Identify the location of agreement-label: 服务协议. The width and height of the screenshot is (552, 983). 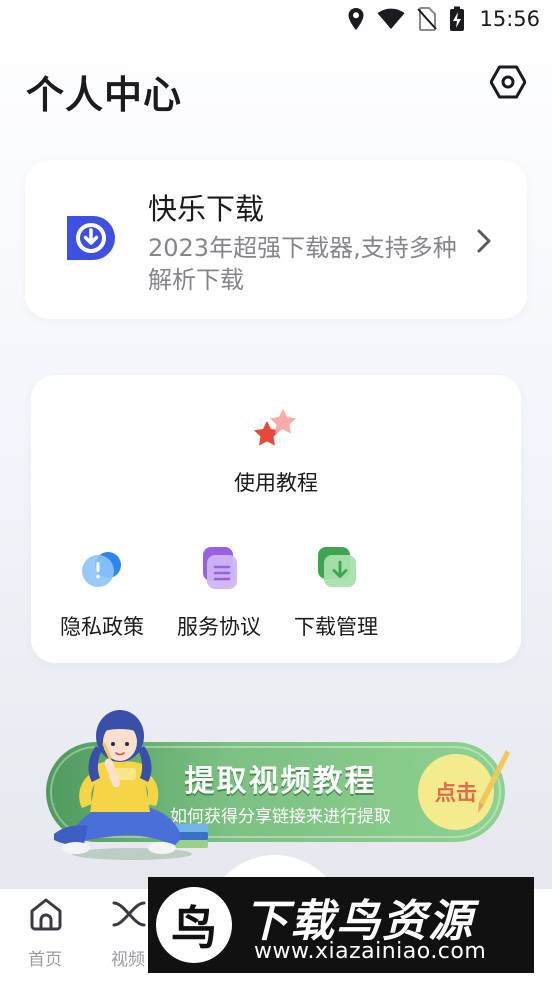
(219, 627).